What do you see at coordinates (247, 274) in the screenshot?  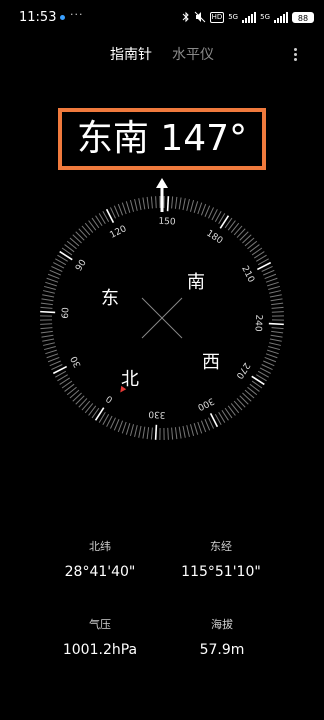 I see `dial-degree-label: 210` at bounding box center [247, 274].